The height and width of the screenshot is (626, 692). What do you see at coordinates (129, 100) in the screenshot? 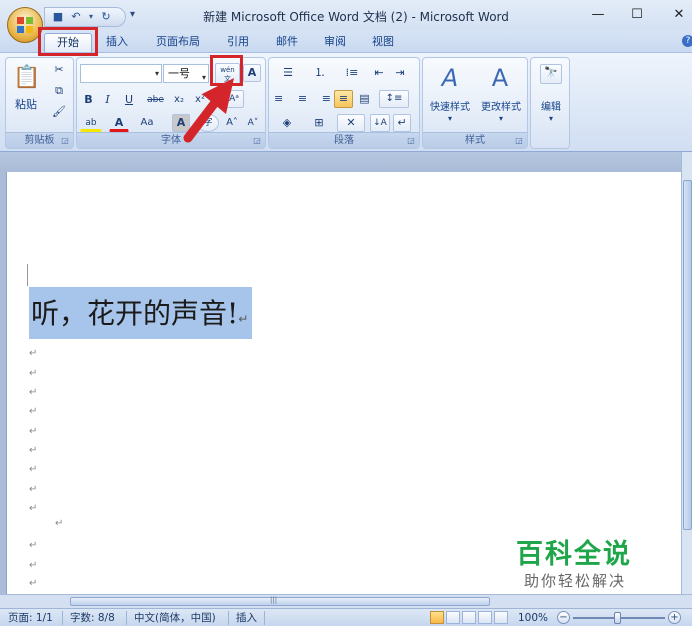
I see `underline-button: U` at bounding box center [129, 100].